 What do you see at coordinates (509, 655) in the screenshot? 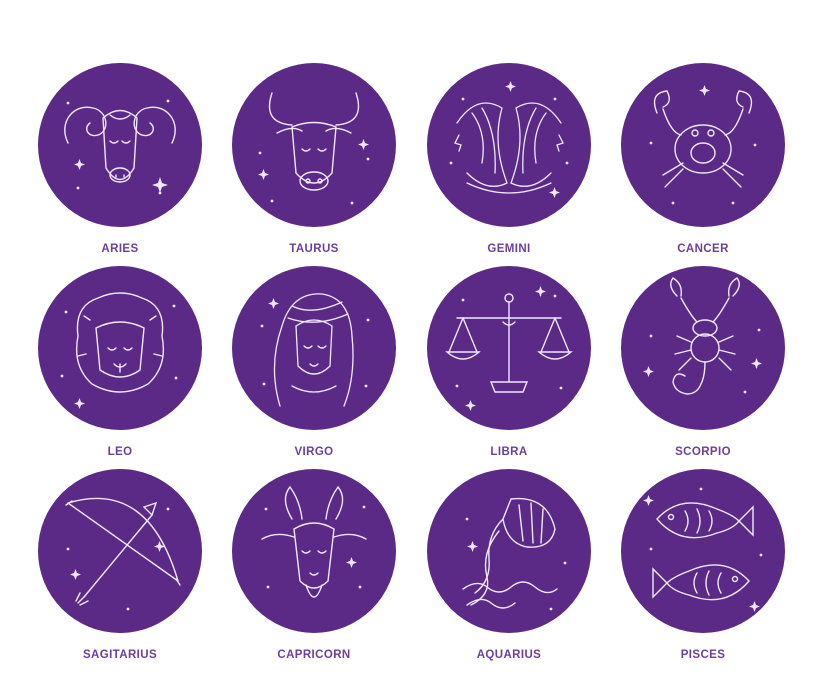
I see `sign-label: AQUARIUS` at bounding box center [509, 655].